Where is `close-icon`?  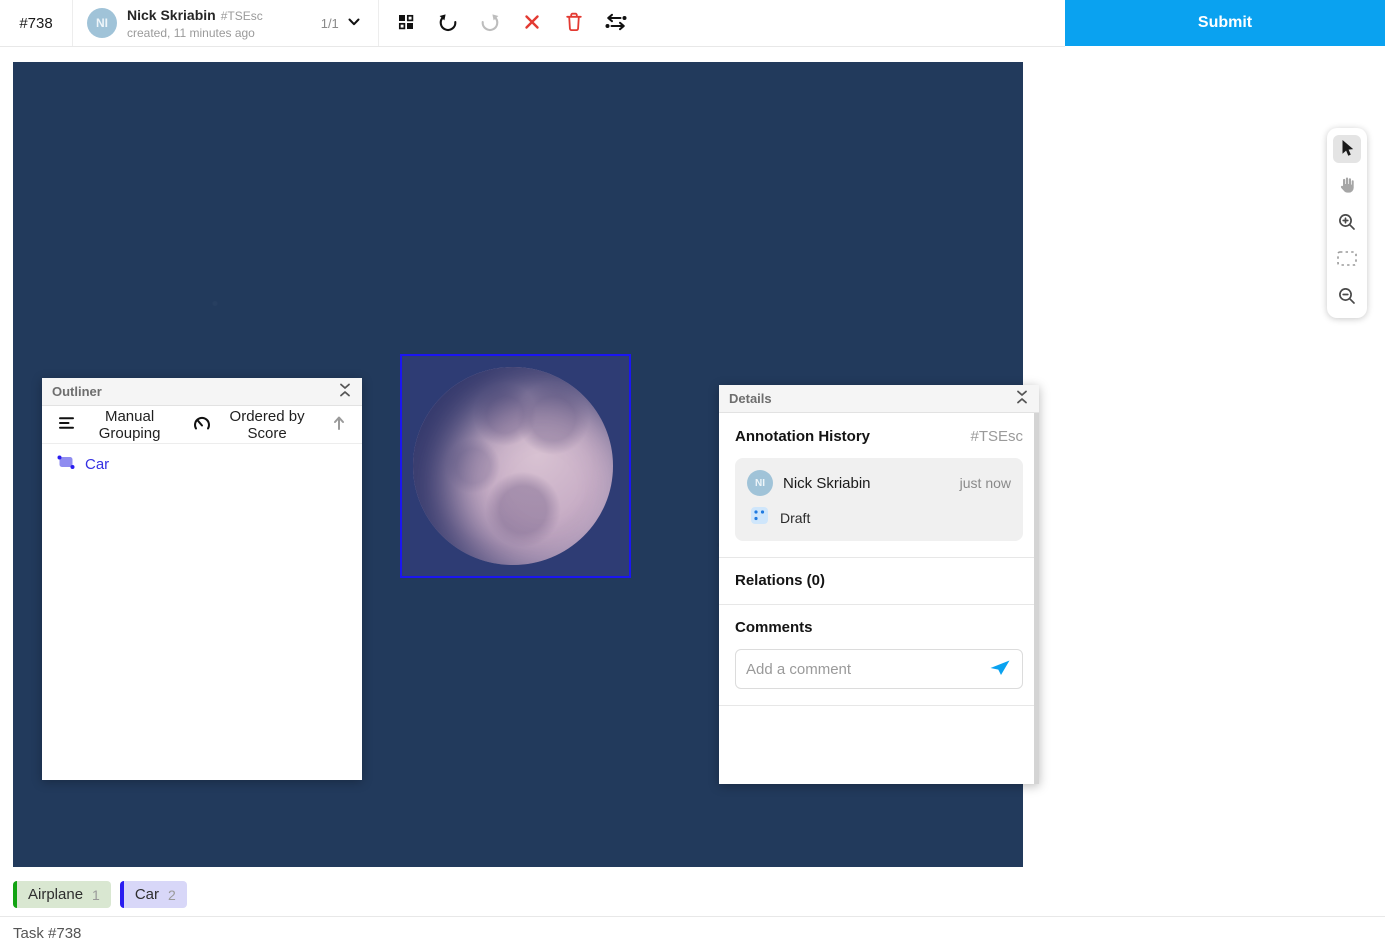
close-icon is located at coordinates (532, 23).